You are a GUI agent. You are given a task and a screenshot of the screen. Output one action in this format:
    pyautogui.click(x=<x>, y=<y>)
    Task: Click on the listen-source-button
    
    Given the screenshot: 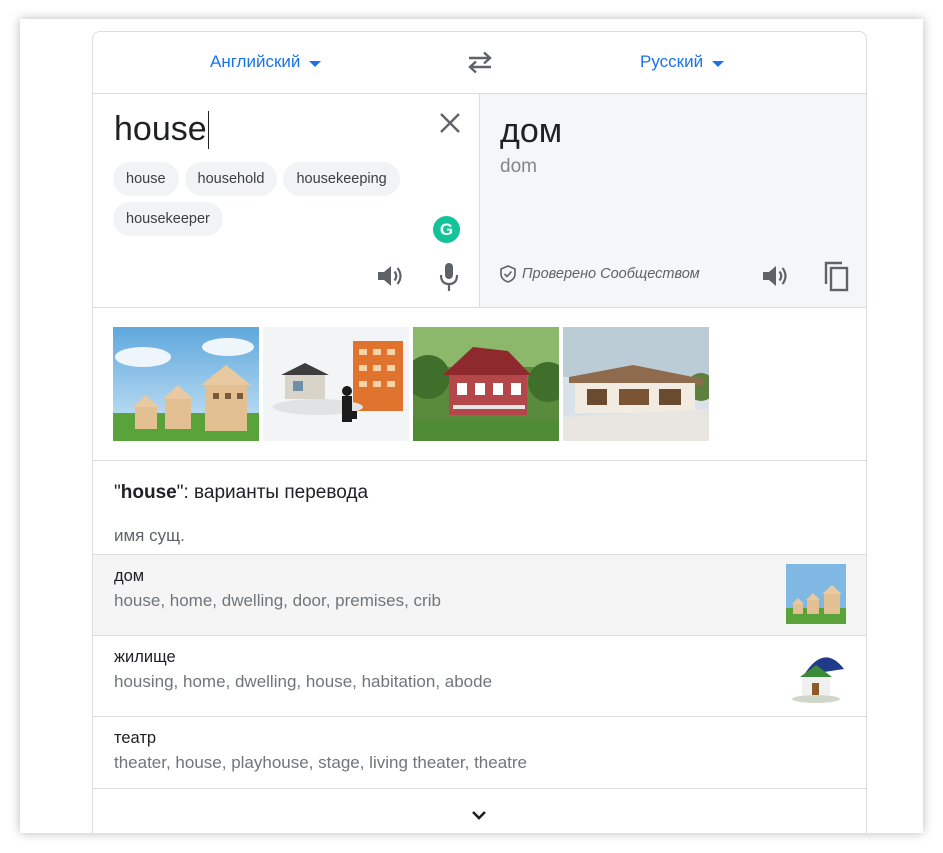 What is the action you would take?
    pyautogui.click(x=390, y=276)
    